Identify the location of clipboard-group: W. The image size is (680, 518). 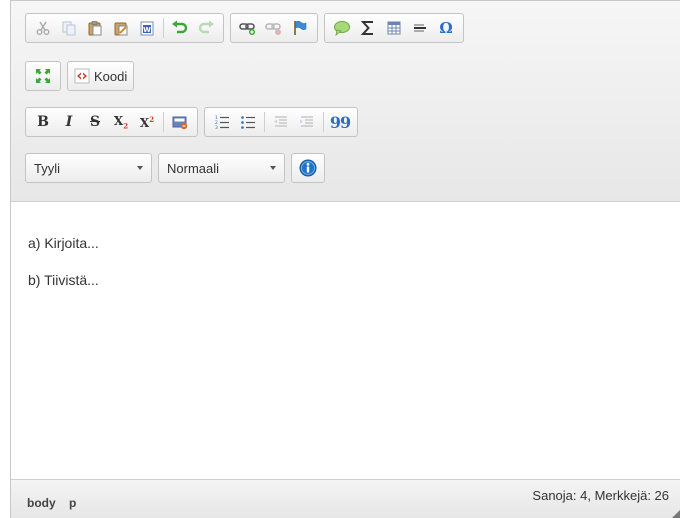
(124, 28).